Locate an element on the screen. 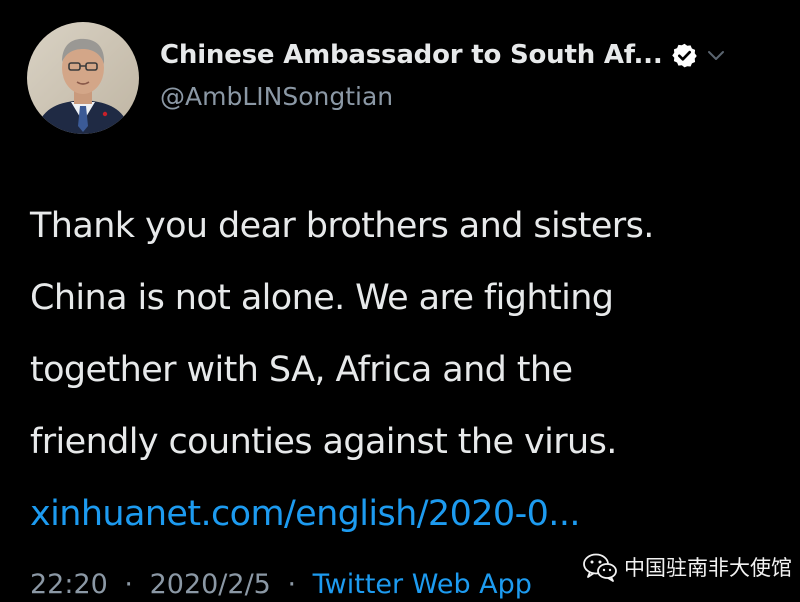  watermark: 中国驻南非大使馆 is located at coordinates (687, 567).